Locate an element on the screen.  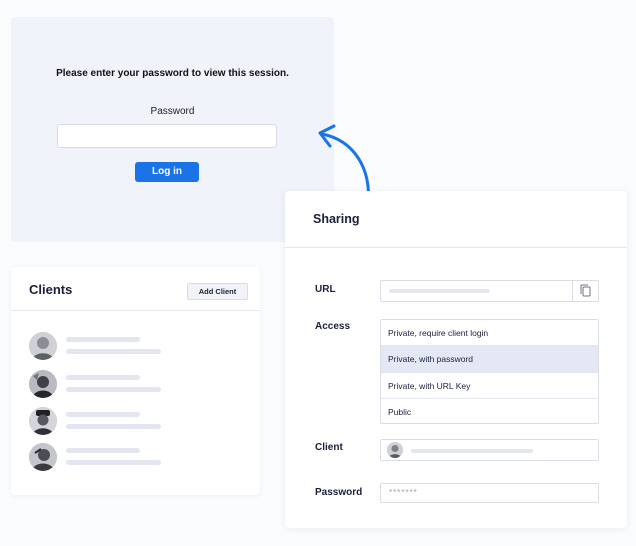
password-field-label: Password is located at coordinates (339, 492).